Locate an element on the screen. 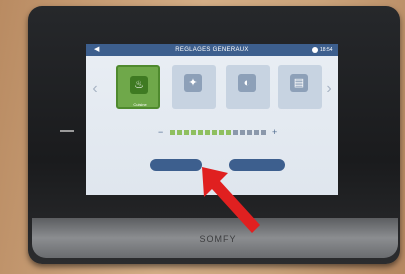  previous-arrow-icon: ‹ is located at coordinates (95, 89).